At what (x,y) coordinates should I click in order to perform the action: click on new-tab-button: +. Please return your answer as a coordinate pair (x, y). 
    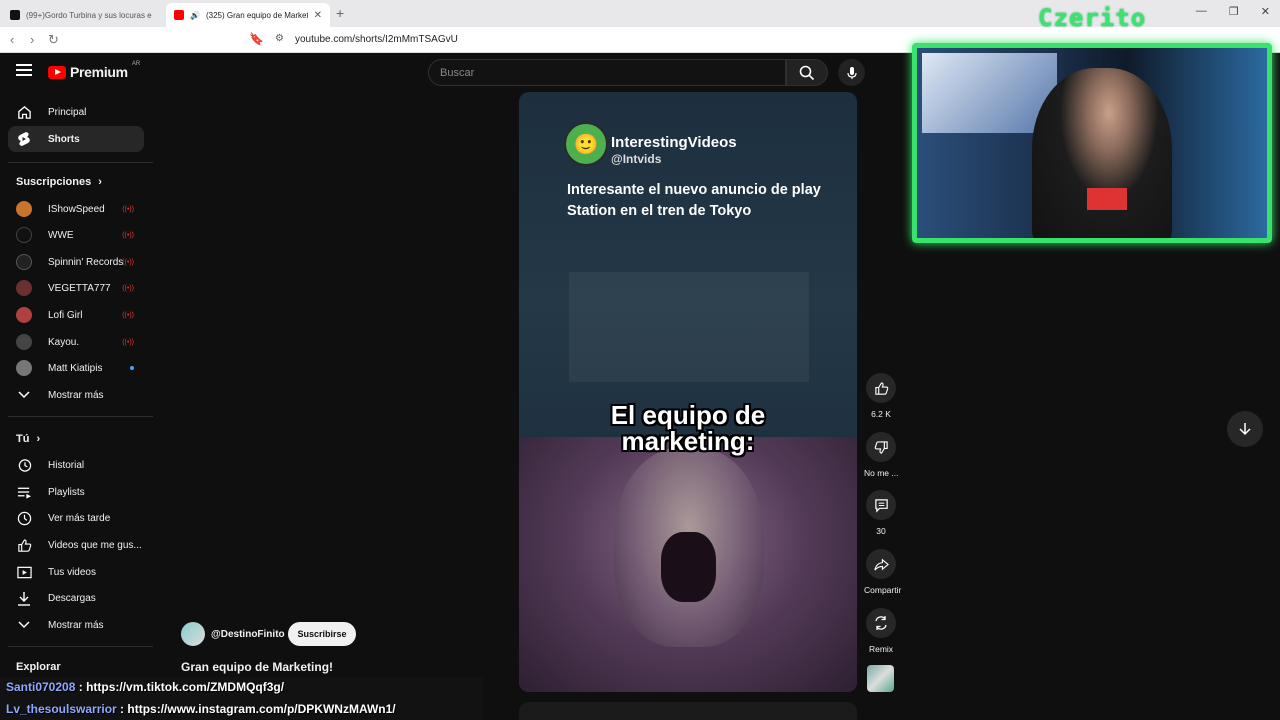
    Looking at the image, I should click on (340, 13).